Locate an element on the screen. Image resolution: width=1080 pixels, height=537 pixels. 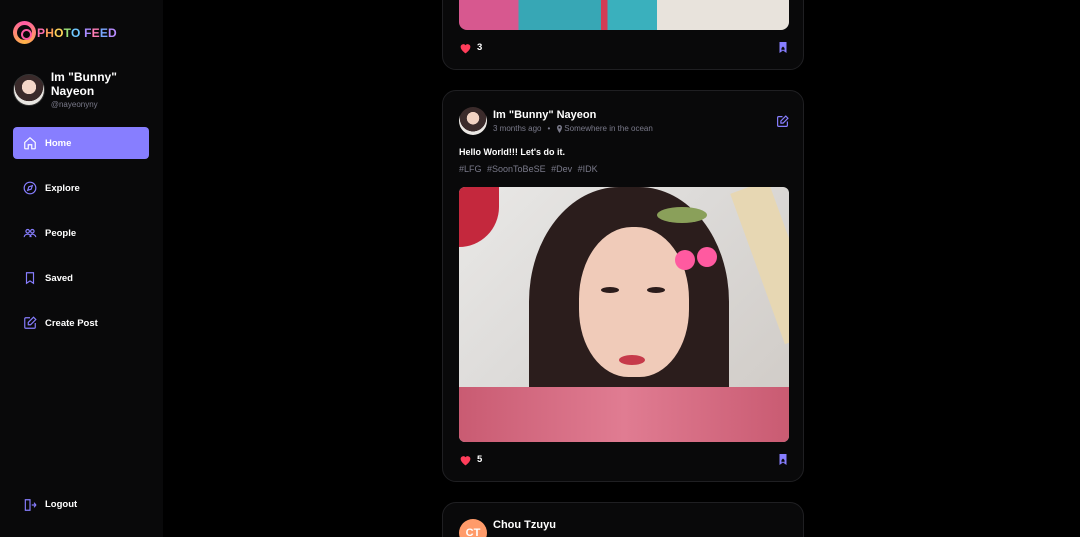
like-count: 3 is located at coordinates (480, 47).